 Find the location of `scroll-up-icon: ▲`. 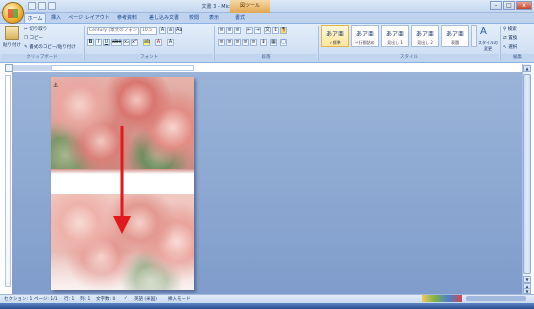

scroll-up-icon: ▲ is located at coordinates (527, 68).